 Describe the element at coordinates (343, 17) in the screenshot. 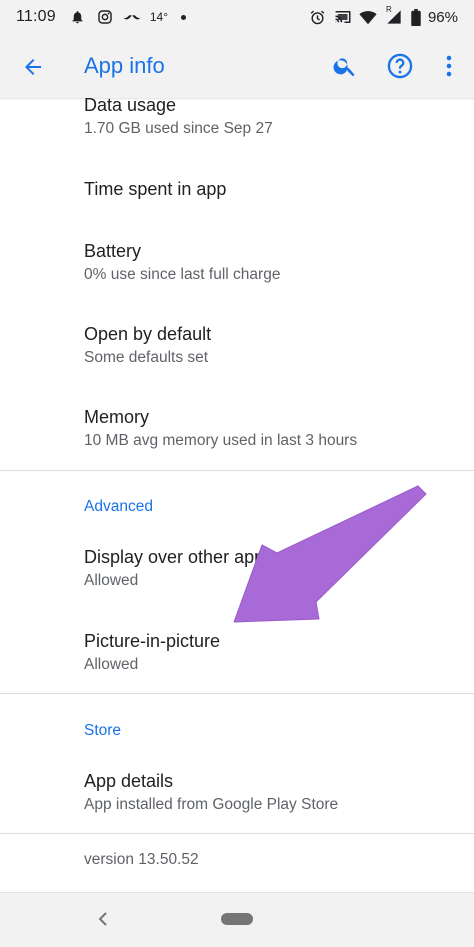

I see `cast-icon` at that location.